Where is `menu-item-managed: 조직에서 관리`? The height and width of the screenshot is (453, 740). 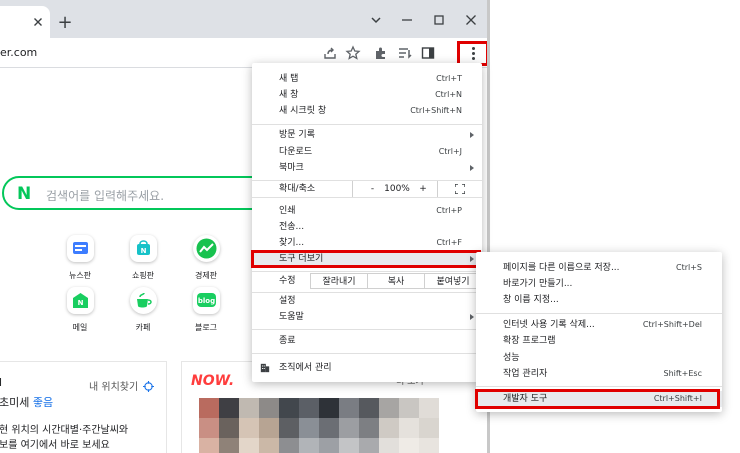
menu-item-managed: 조직에서 관리 is located at coordinates (367, 368).